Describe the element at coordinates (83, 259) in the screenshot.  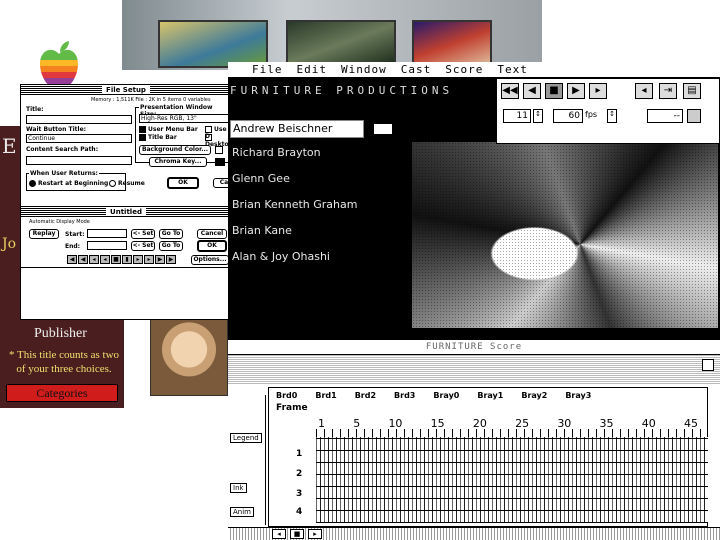
I see `rewind-button: ◀` at that location.